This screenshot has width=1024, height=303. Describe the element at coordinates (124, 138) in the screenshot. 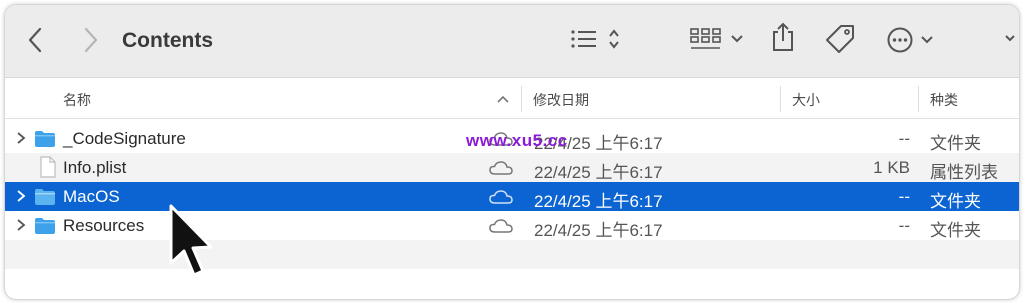

I see `file-name: _CodeSignature` at that location.